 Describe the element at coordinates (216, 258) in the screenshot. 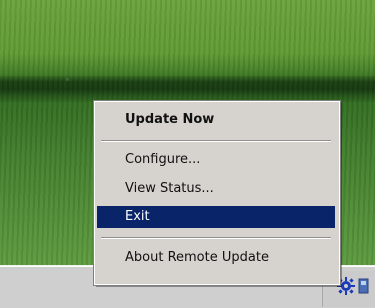

I see `menu-item-about: About Remote Update` at that location.